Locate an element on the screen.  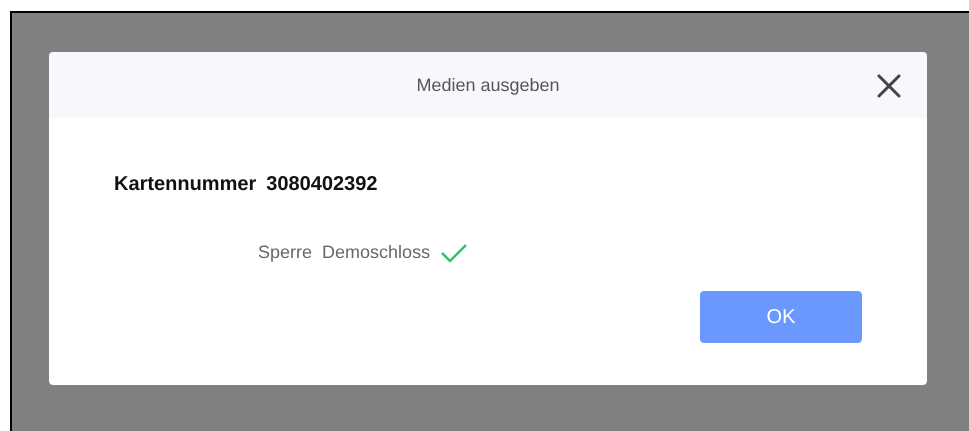
lock-label: Sperre is located at coordinates (285, 252).